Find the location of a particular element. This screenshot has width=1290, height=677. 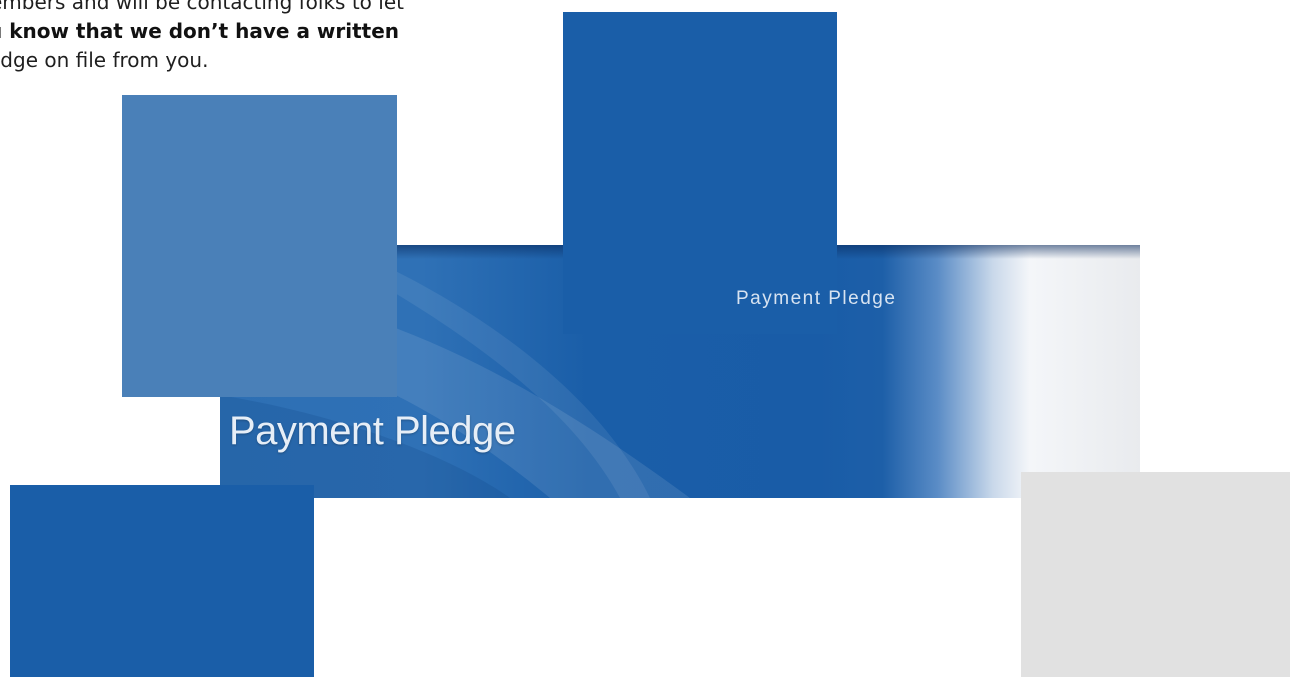

light-blue-block is located at coordinates (259, 246).